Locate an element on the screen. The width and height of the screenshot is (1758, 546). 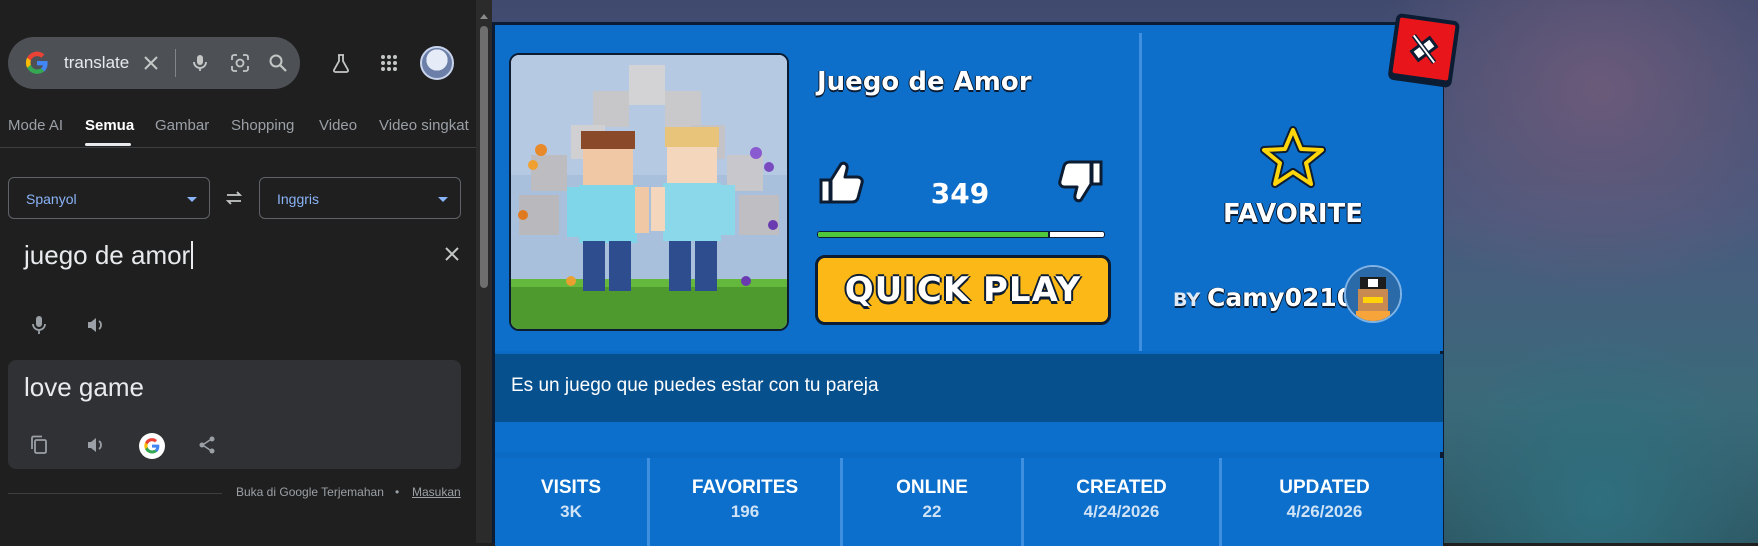
stat-value: 196 is located at coordinates (745, 511).